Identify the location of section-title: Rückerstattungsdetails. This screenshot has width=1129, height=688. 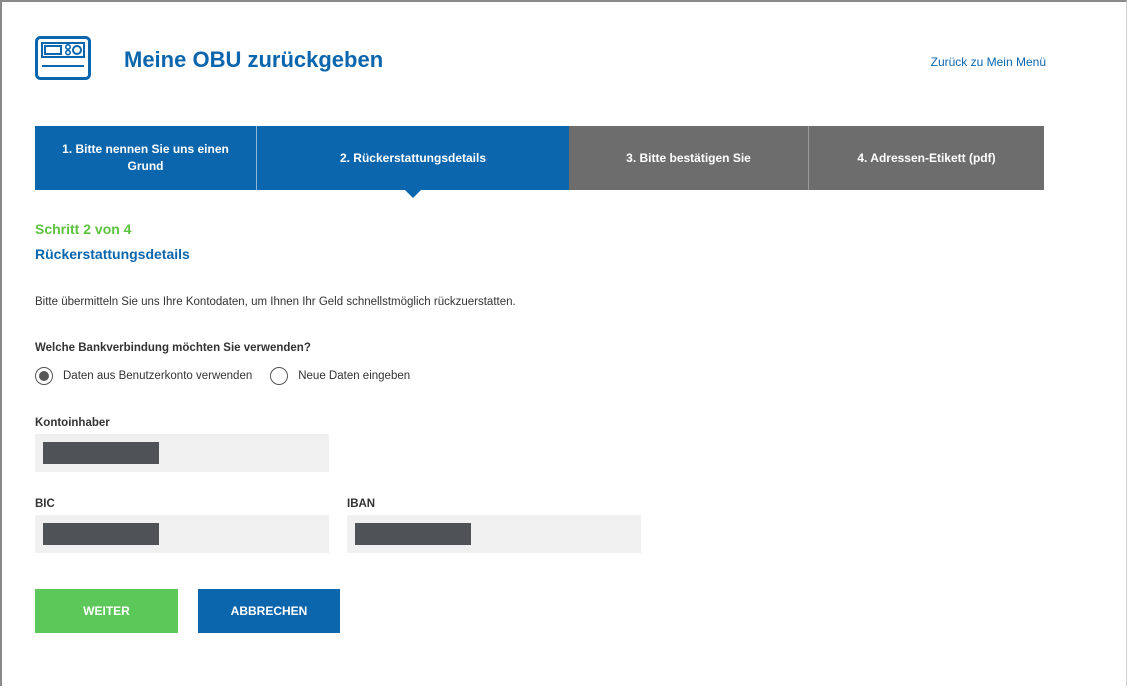
(112, 254).